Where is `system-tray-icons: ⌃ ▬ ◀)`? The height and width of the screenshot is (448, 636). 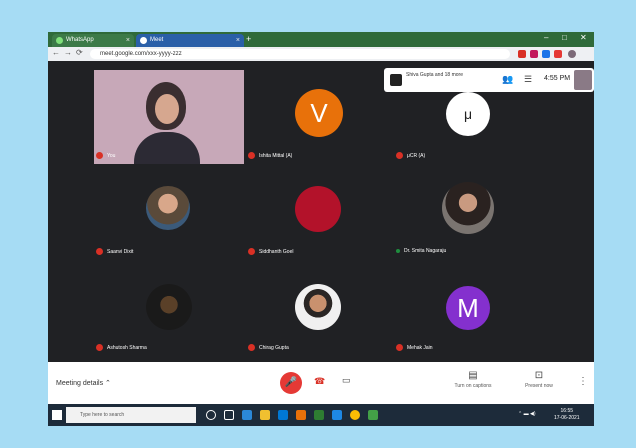 system-tray-icons: ⌃ ▬ ◀) is located at coordinates (526, 414).